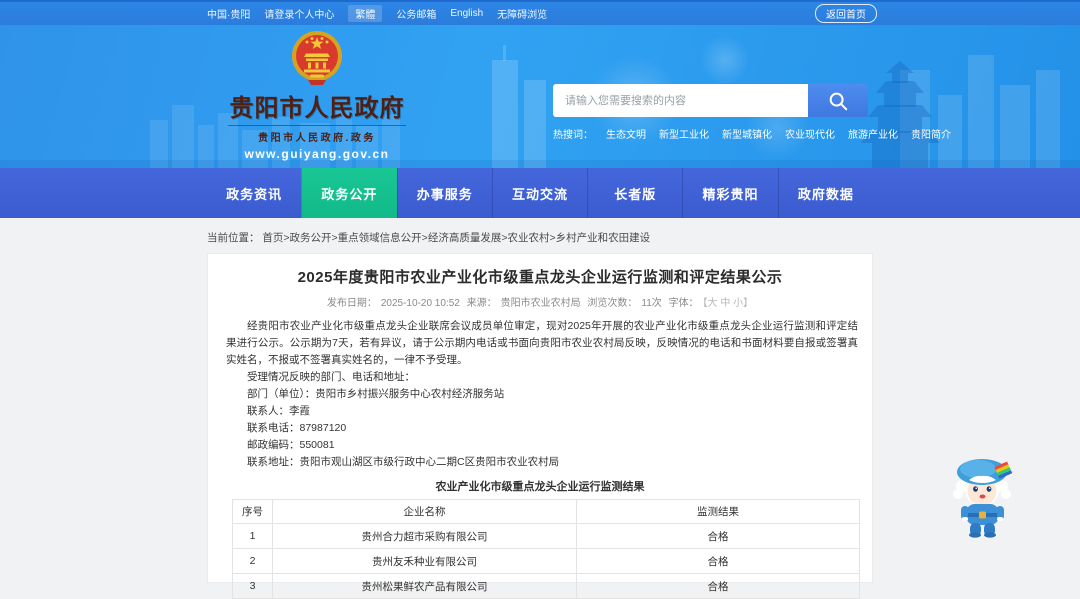  What do you see at coordinates (297, 428) in the screenshot?
I see `article-paragraph: 联系电话：87987120` at bounding box center [297, 428].